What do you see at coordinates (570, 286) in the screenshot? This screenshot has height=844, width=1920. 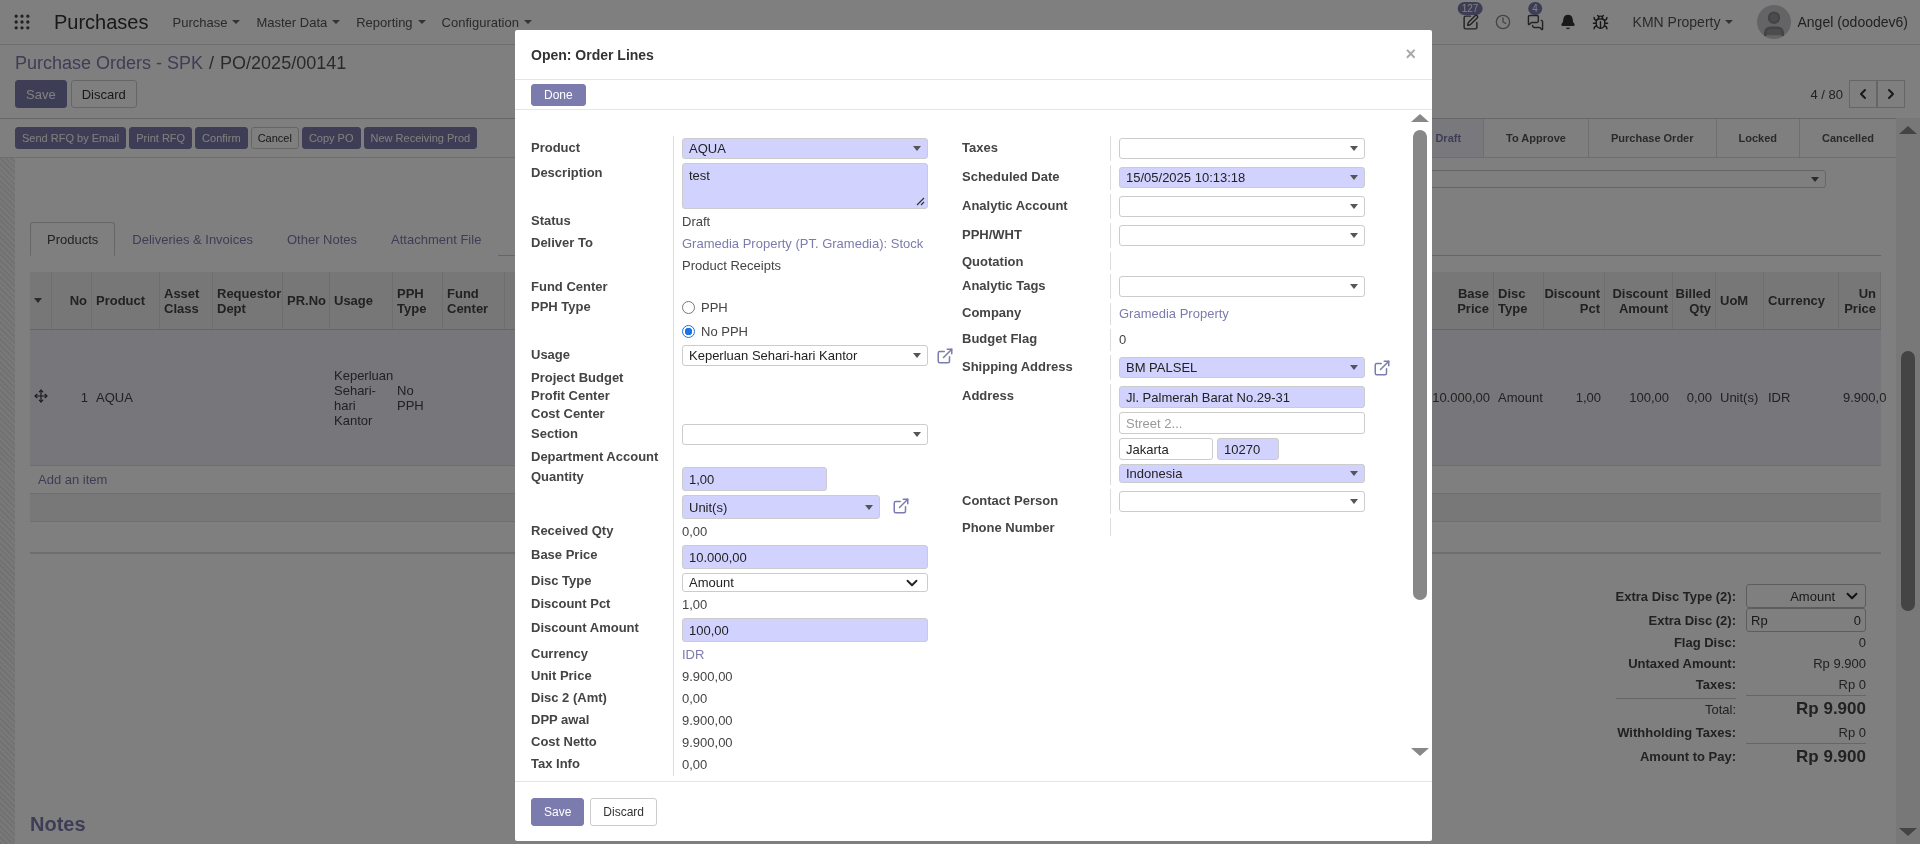 I see `field-label: Fund Center` at bounding box center [570, 286].